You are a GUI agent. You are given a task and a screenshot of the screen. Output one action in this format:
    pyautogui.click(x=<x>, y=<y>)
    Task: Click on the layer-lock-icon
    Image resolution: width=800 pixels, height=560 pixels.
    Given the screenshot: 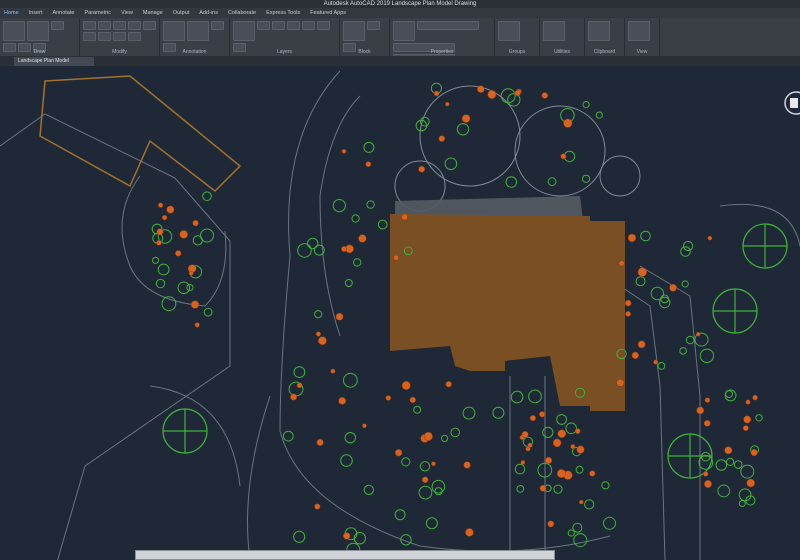 What is the action you would take?
    pyautogui.click(x=293, y=25)
    